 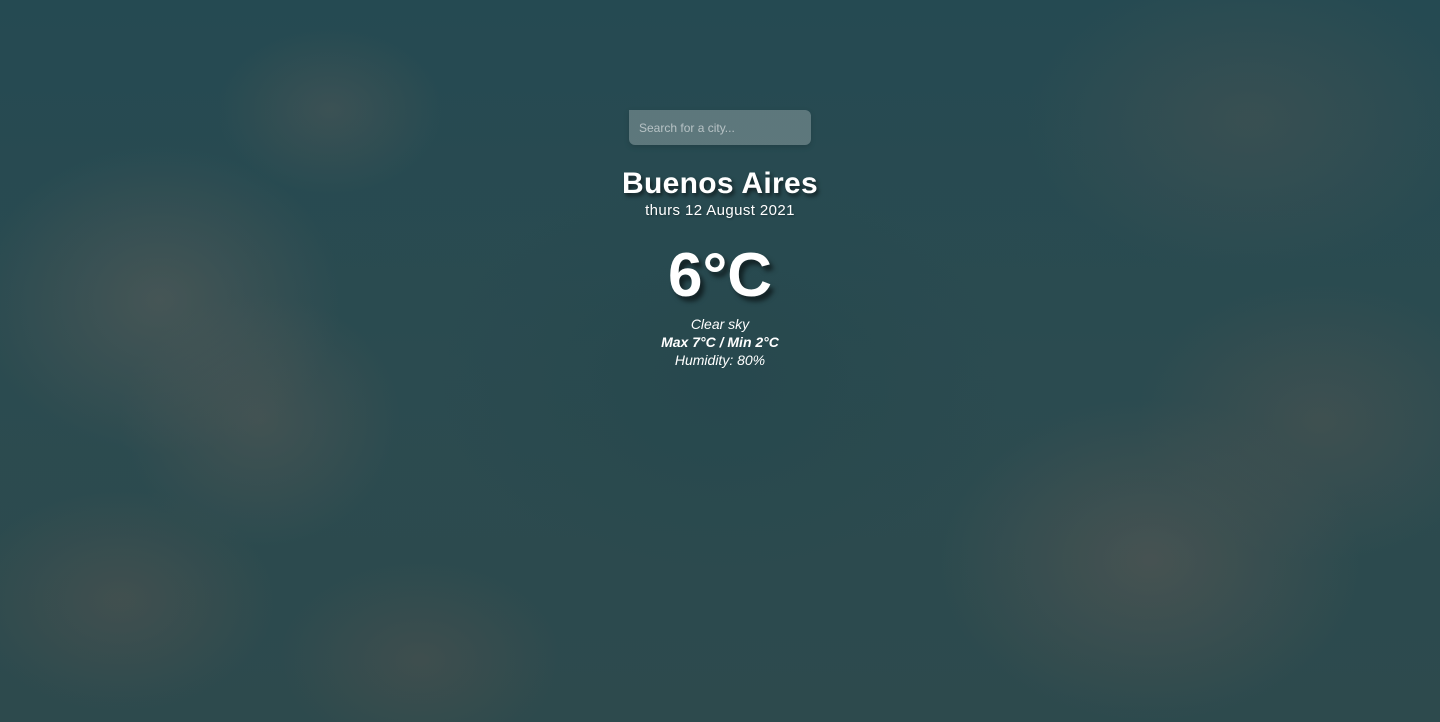 I want to click on temperature: 6°C, so click(x=720, y=275).